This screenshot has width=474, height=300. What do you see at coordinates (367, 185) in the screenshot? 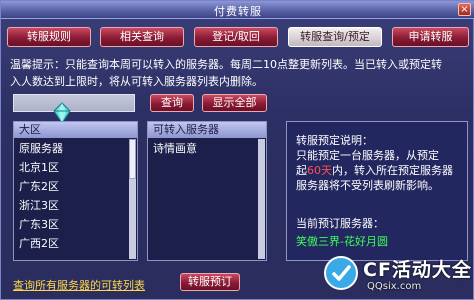
I see `info-line-3: 服务器将不受列表刷新影响。` at bounding box center [367, 185].